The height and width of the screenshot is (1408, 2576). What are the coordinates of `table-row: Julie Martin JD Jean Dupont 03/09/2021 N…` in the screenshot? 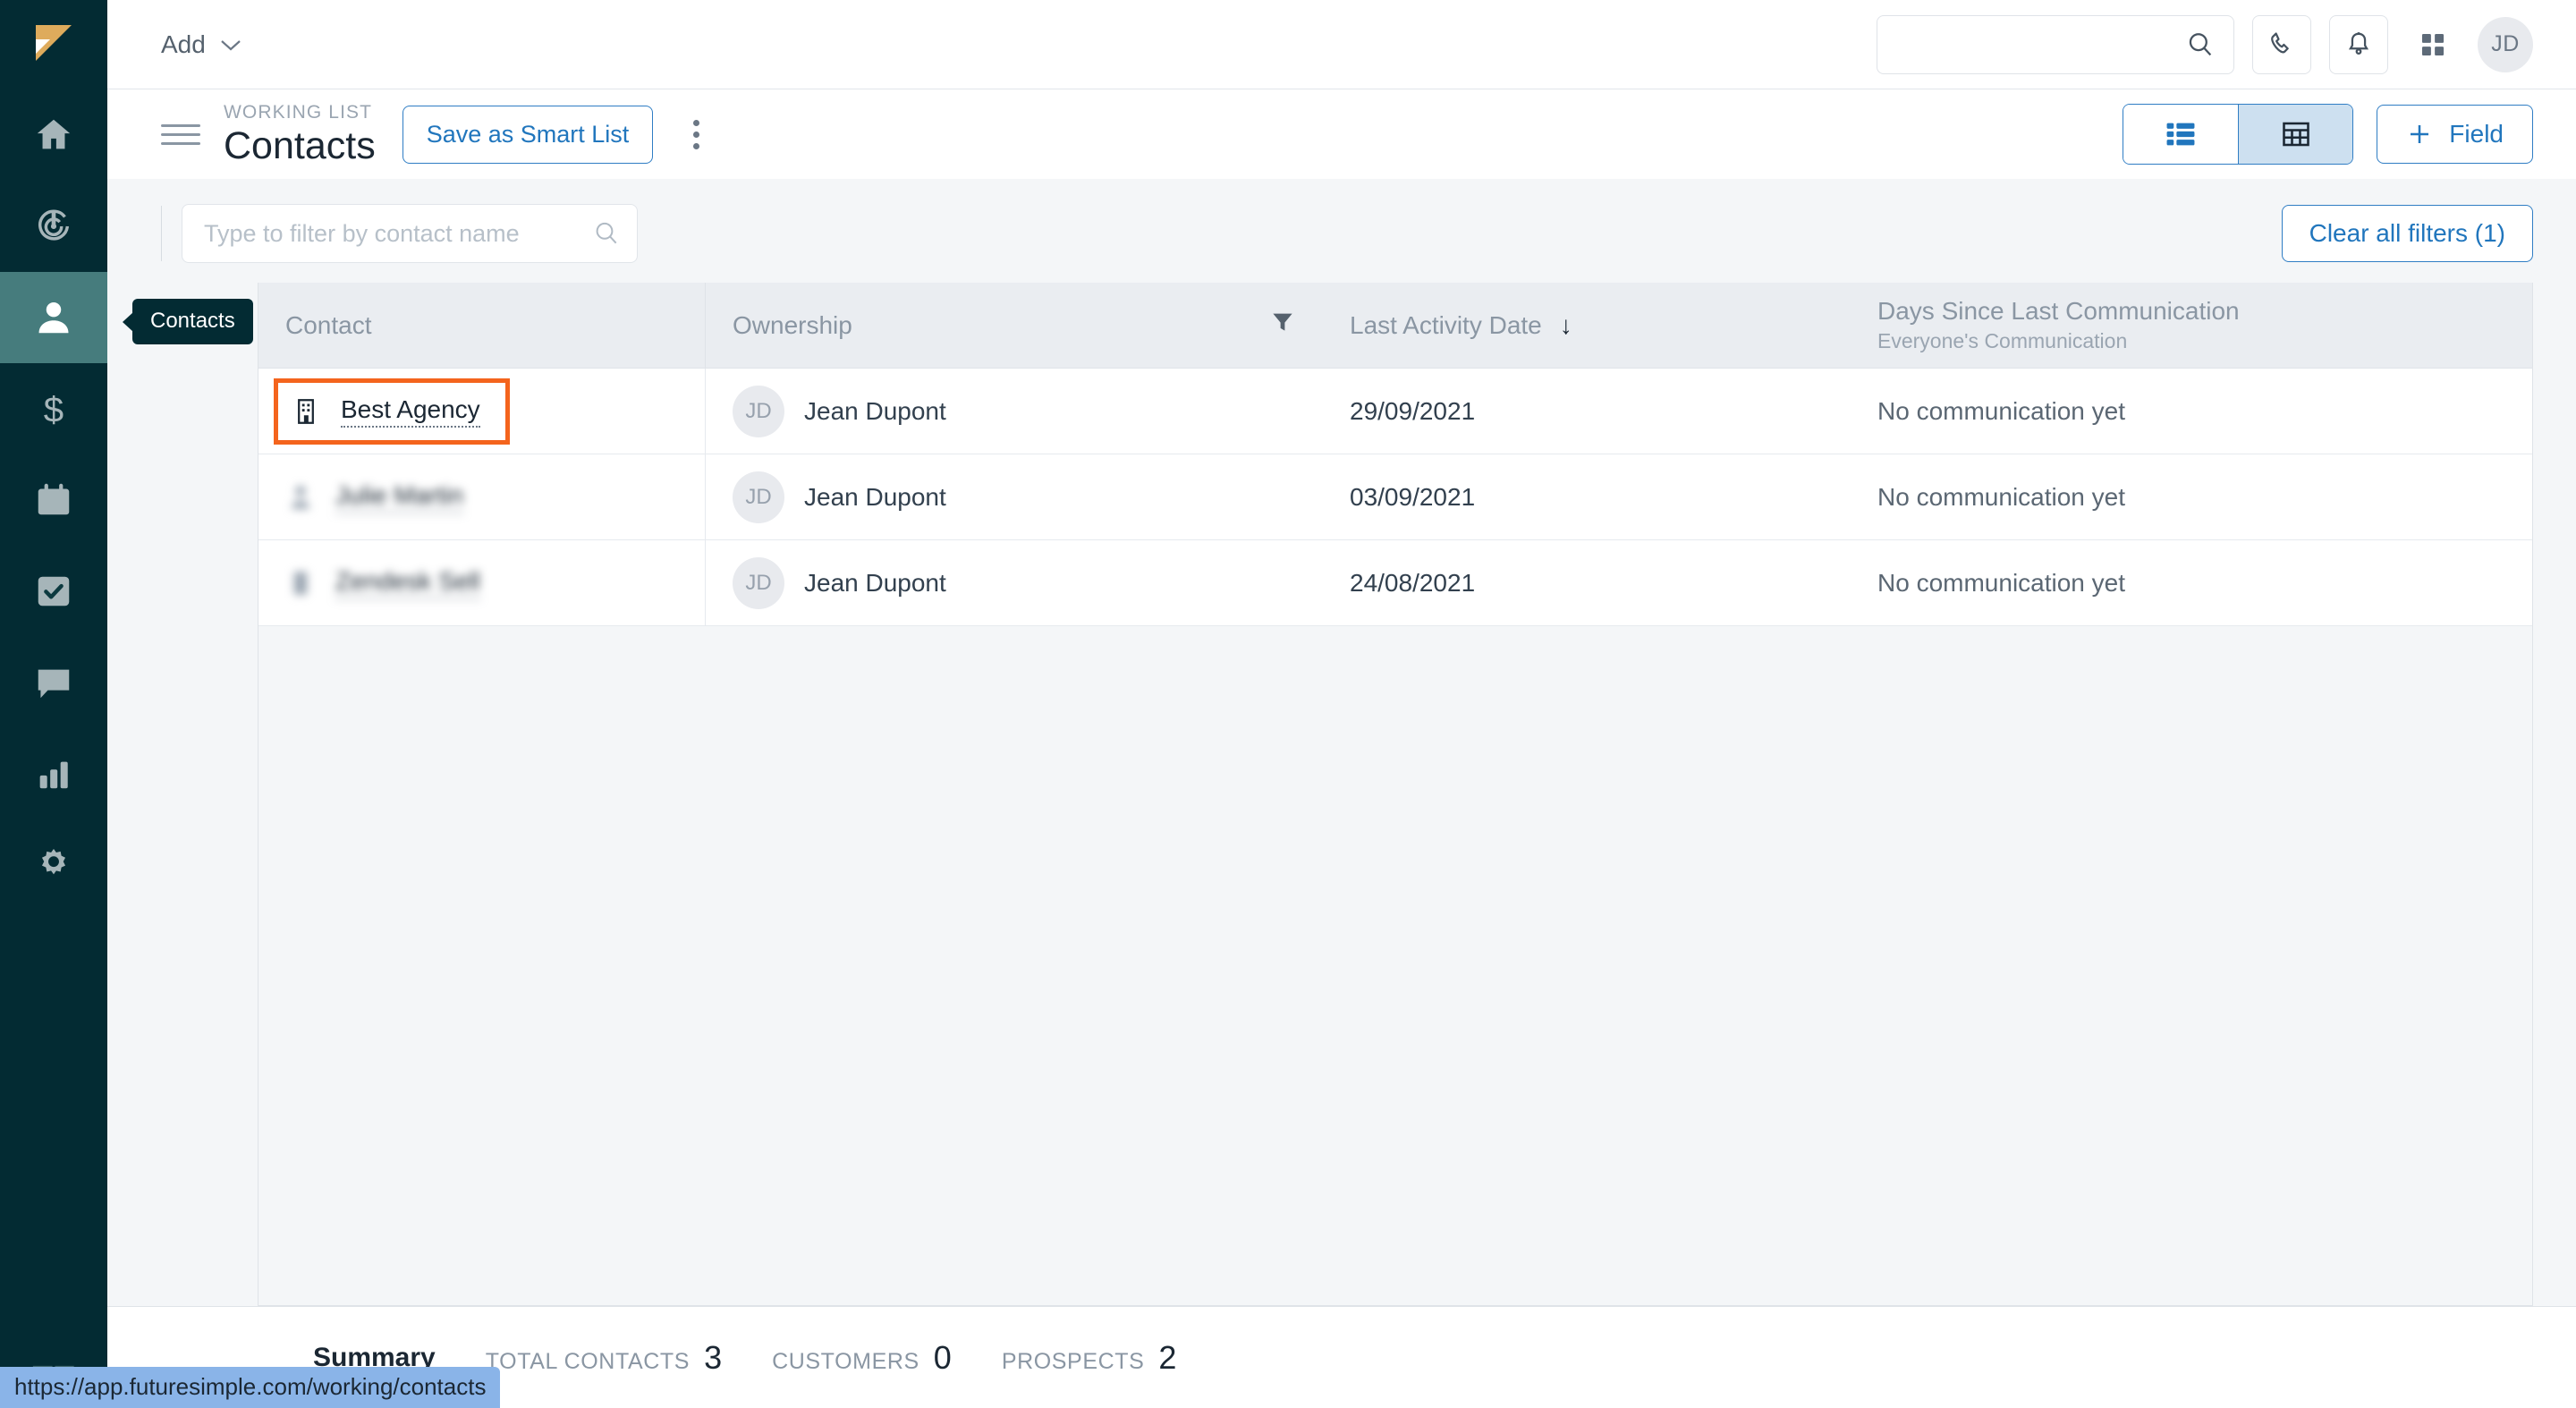 It's located at (1395, 497).